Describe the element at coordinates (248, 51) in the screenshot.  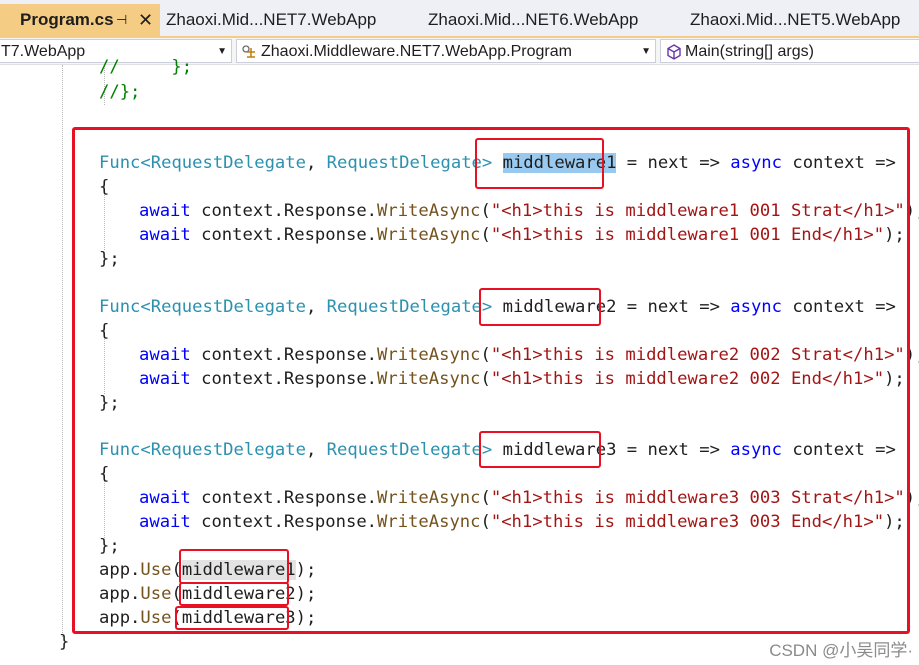
I see `class-icon` at that location.